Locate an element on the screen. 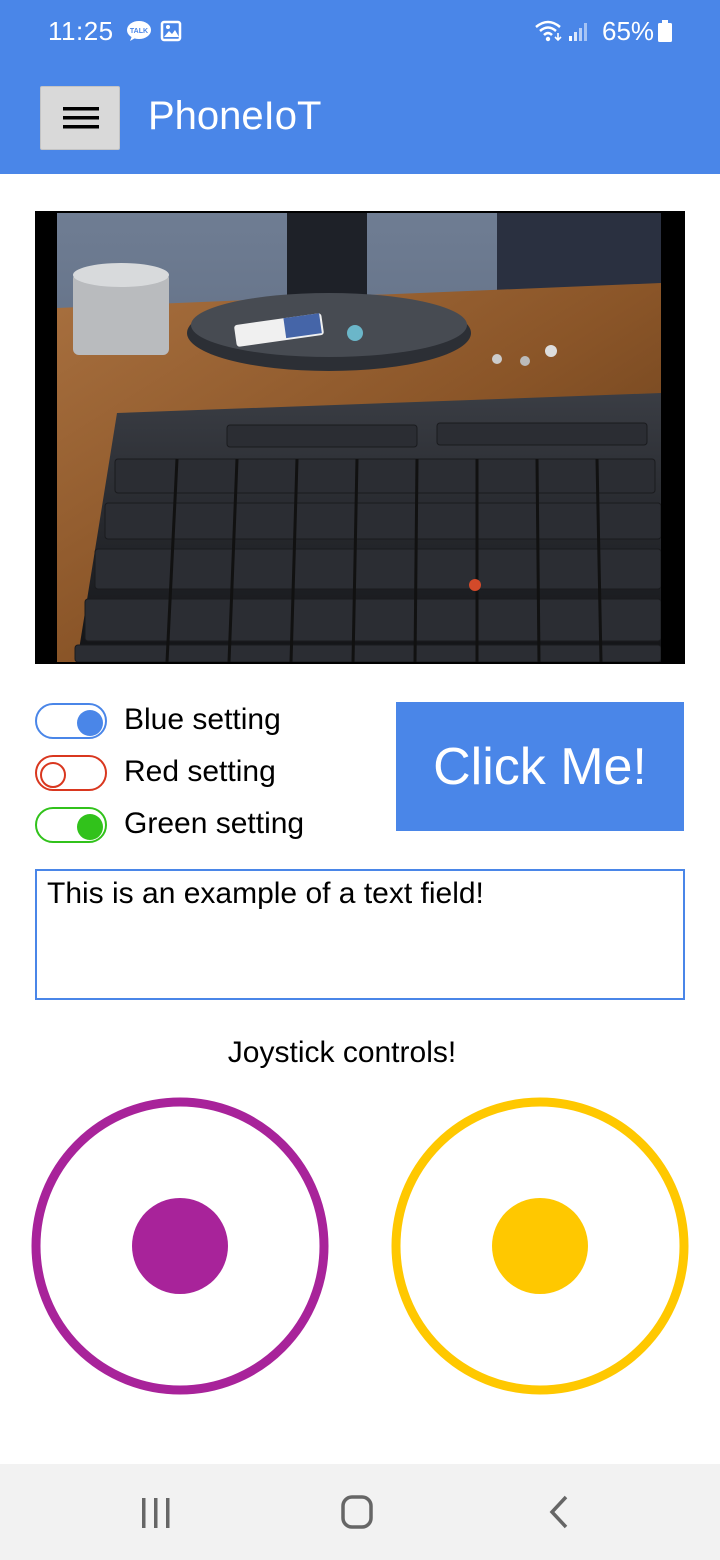  back-icon is located at coordinates (560, 1512).